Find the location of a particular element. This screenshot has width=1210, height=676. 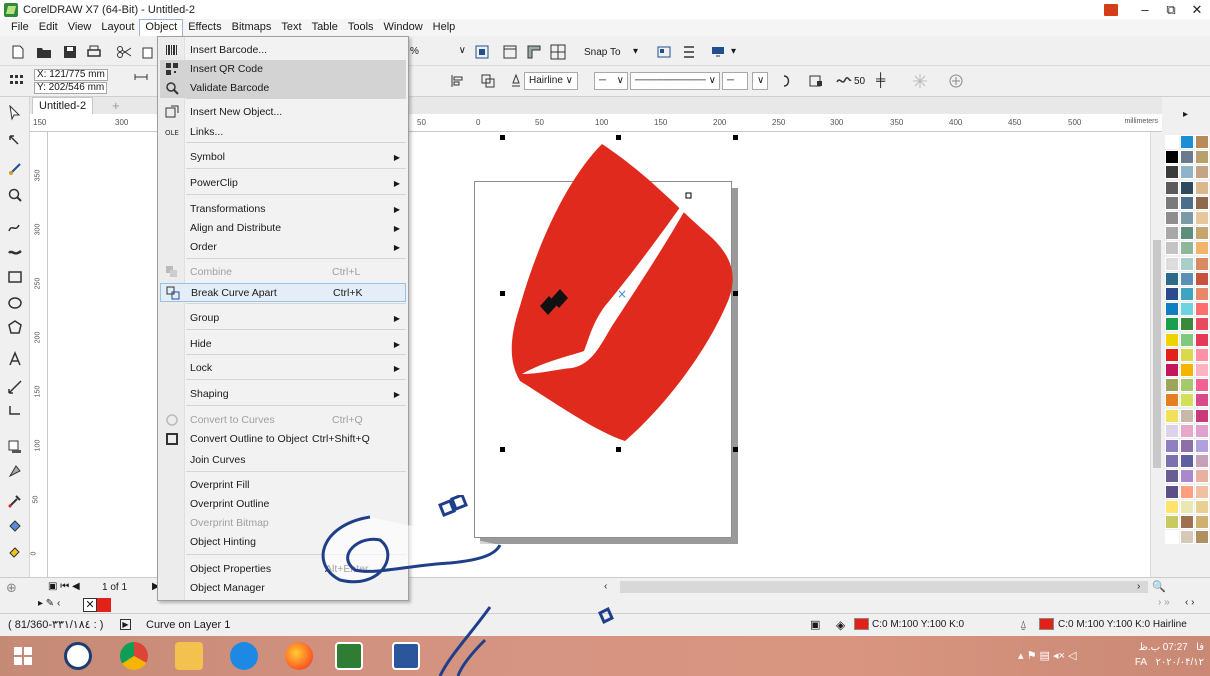

outline-pen-icon is located at coordinates (516, 81).